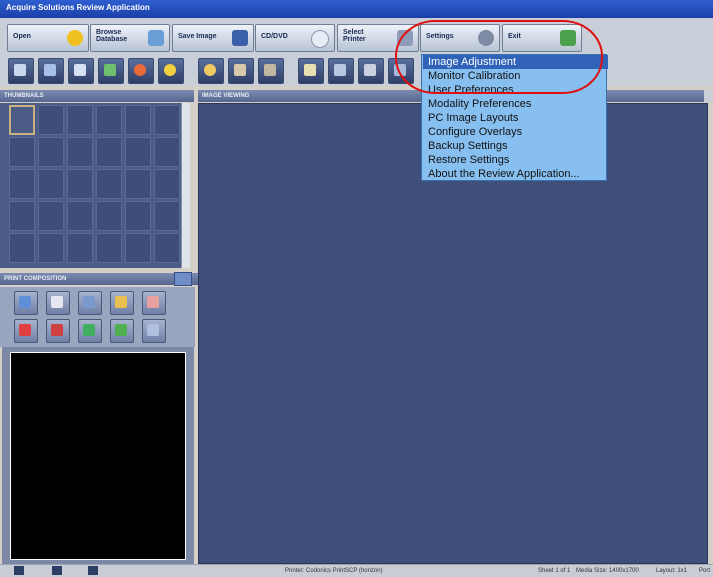 This screenshot has width=713, height=577. Describe the element at coordinates (240, 38) in the screenshot. I see `floppy-disk-icon` at that location.